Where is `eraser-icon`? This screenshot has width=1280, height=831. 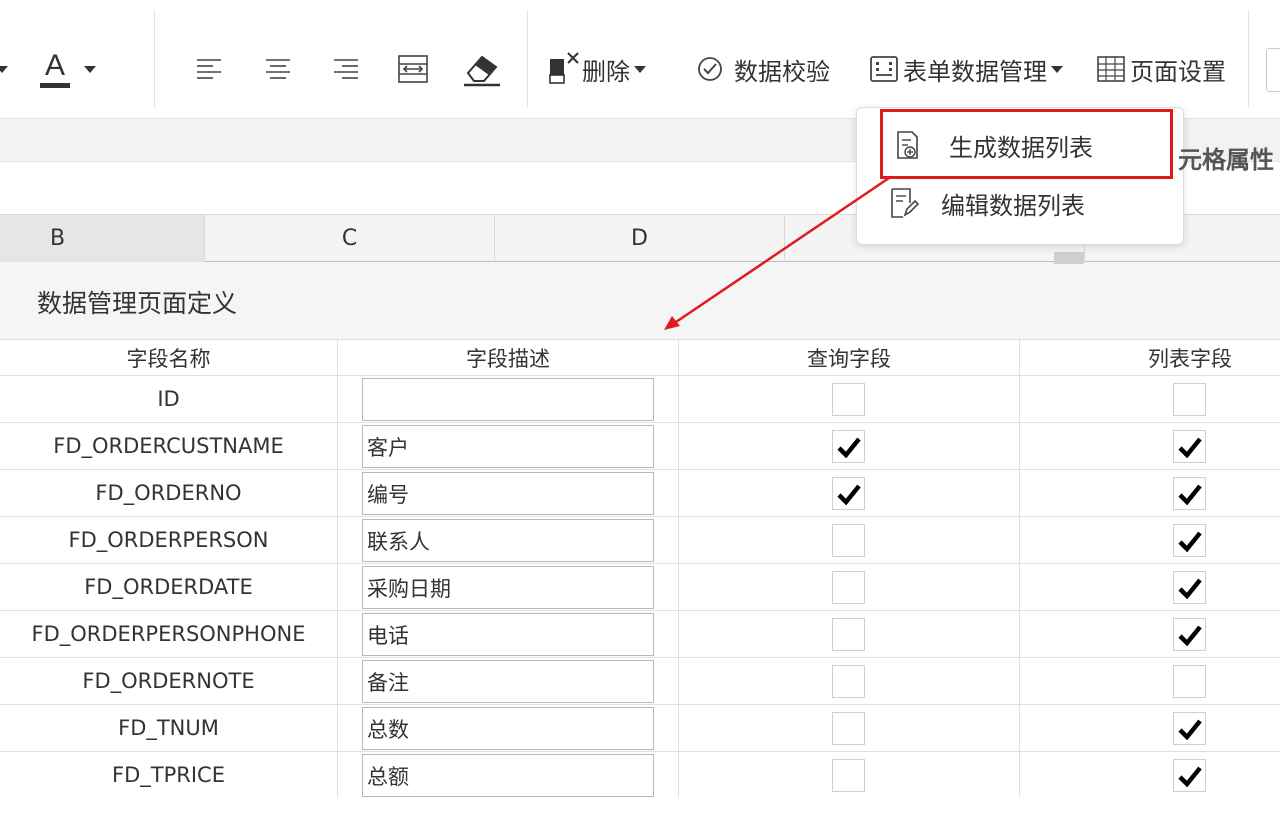
eraser-icon is located at coordinates (482, 71).